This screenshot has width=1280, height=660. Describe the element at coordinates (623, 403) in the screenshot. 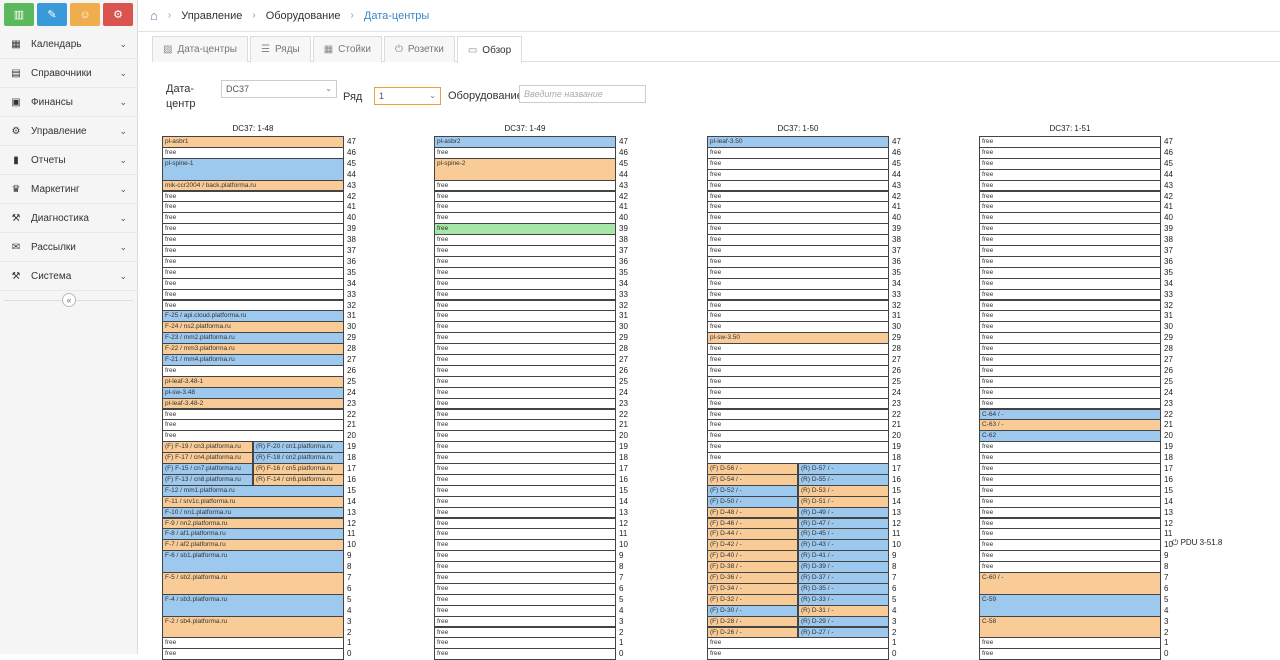

I see `unit-number: 23` at that location.